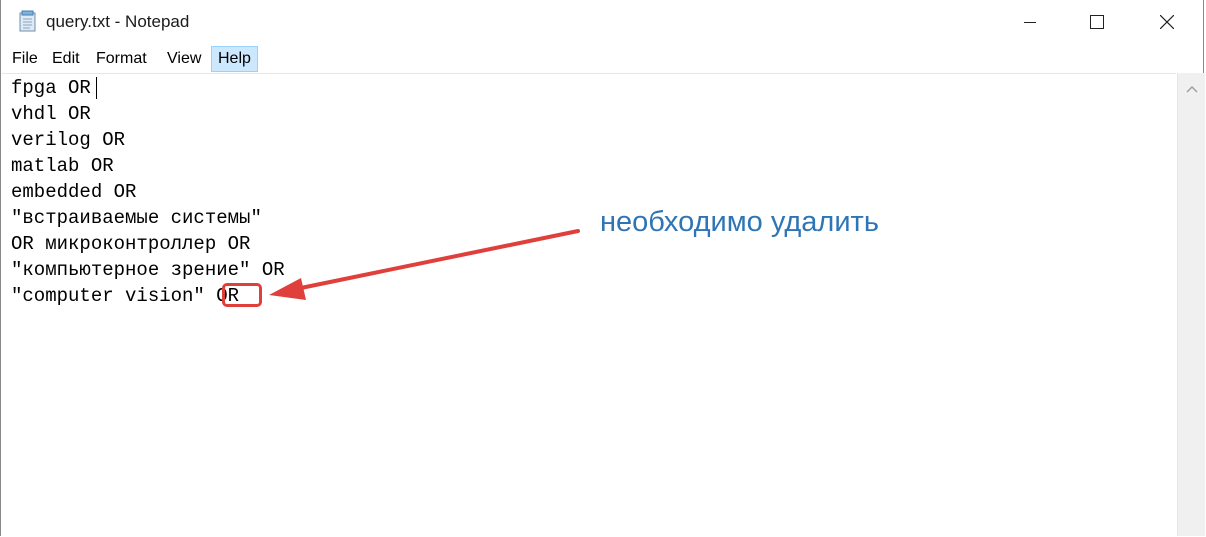  Describe the element at coordinates (739, 222) in the screenshot. I see `annotation-label: необходимо удалить` at that location.